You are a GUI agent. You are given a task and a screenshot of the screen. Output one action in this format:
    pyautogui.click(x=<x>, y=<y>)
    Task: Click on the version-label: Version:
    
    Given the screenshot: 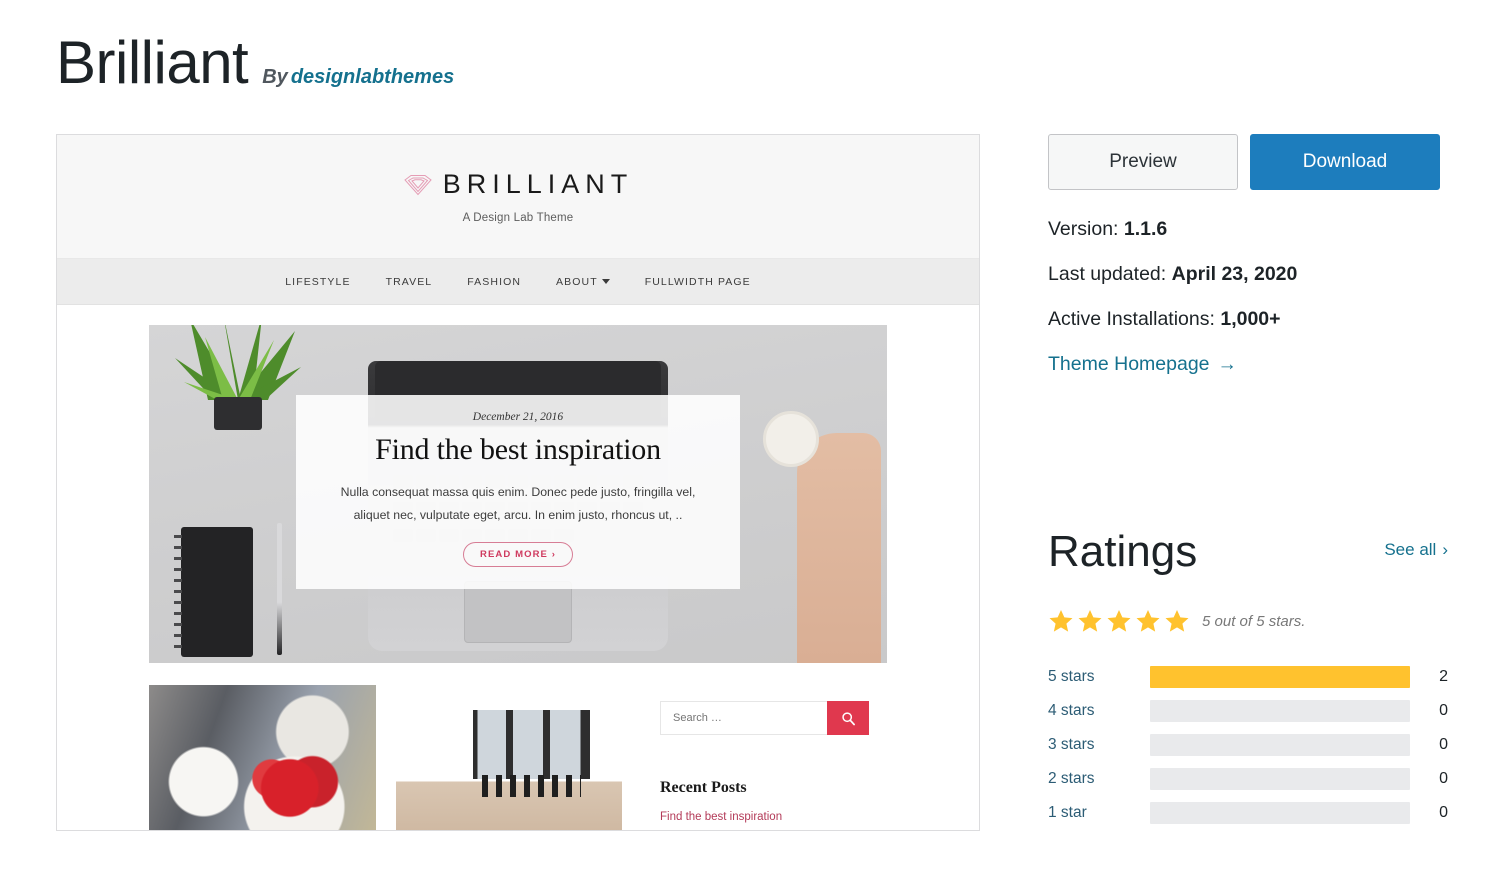 What is the action you would take?
    pyautogui.click(x=1083, y=229)
    